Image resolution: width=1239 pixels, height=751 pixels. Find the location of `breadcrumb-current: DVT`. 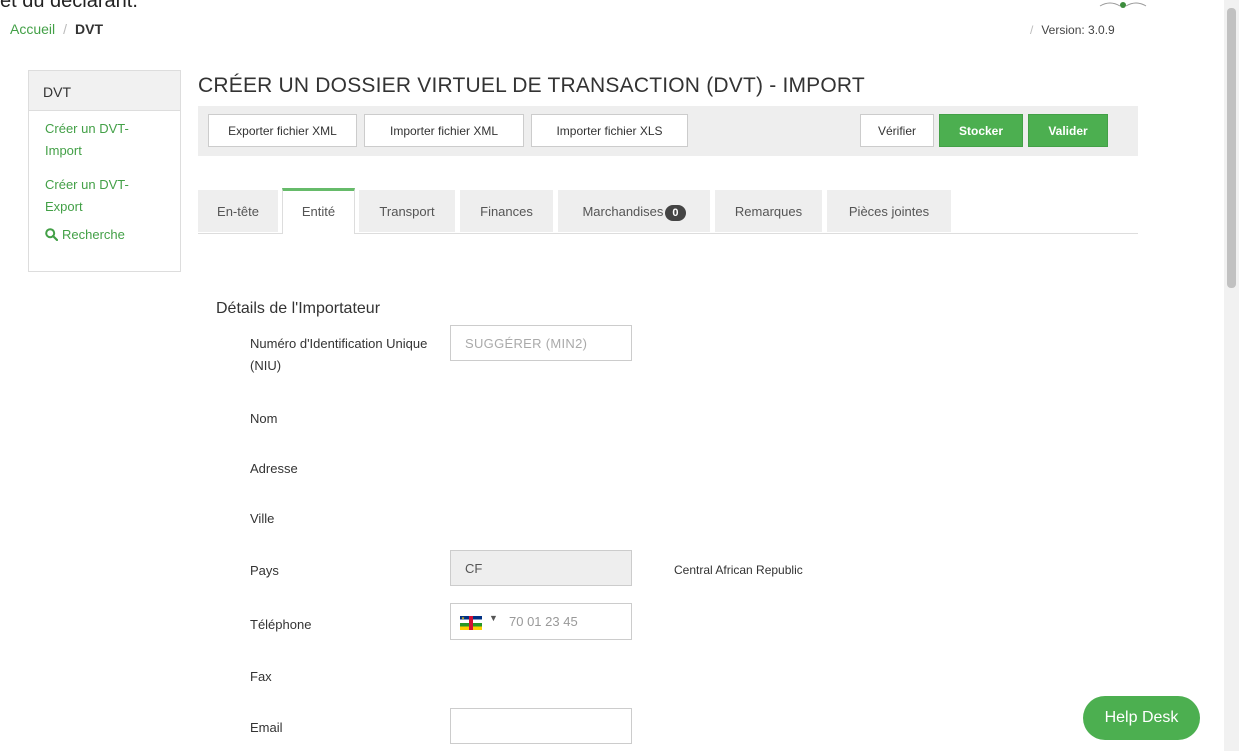

breadcrumb-current: DVT is located at coordinates (89, 29).